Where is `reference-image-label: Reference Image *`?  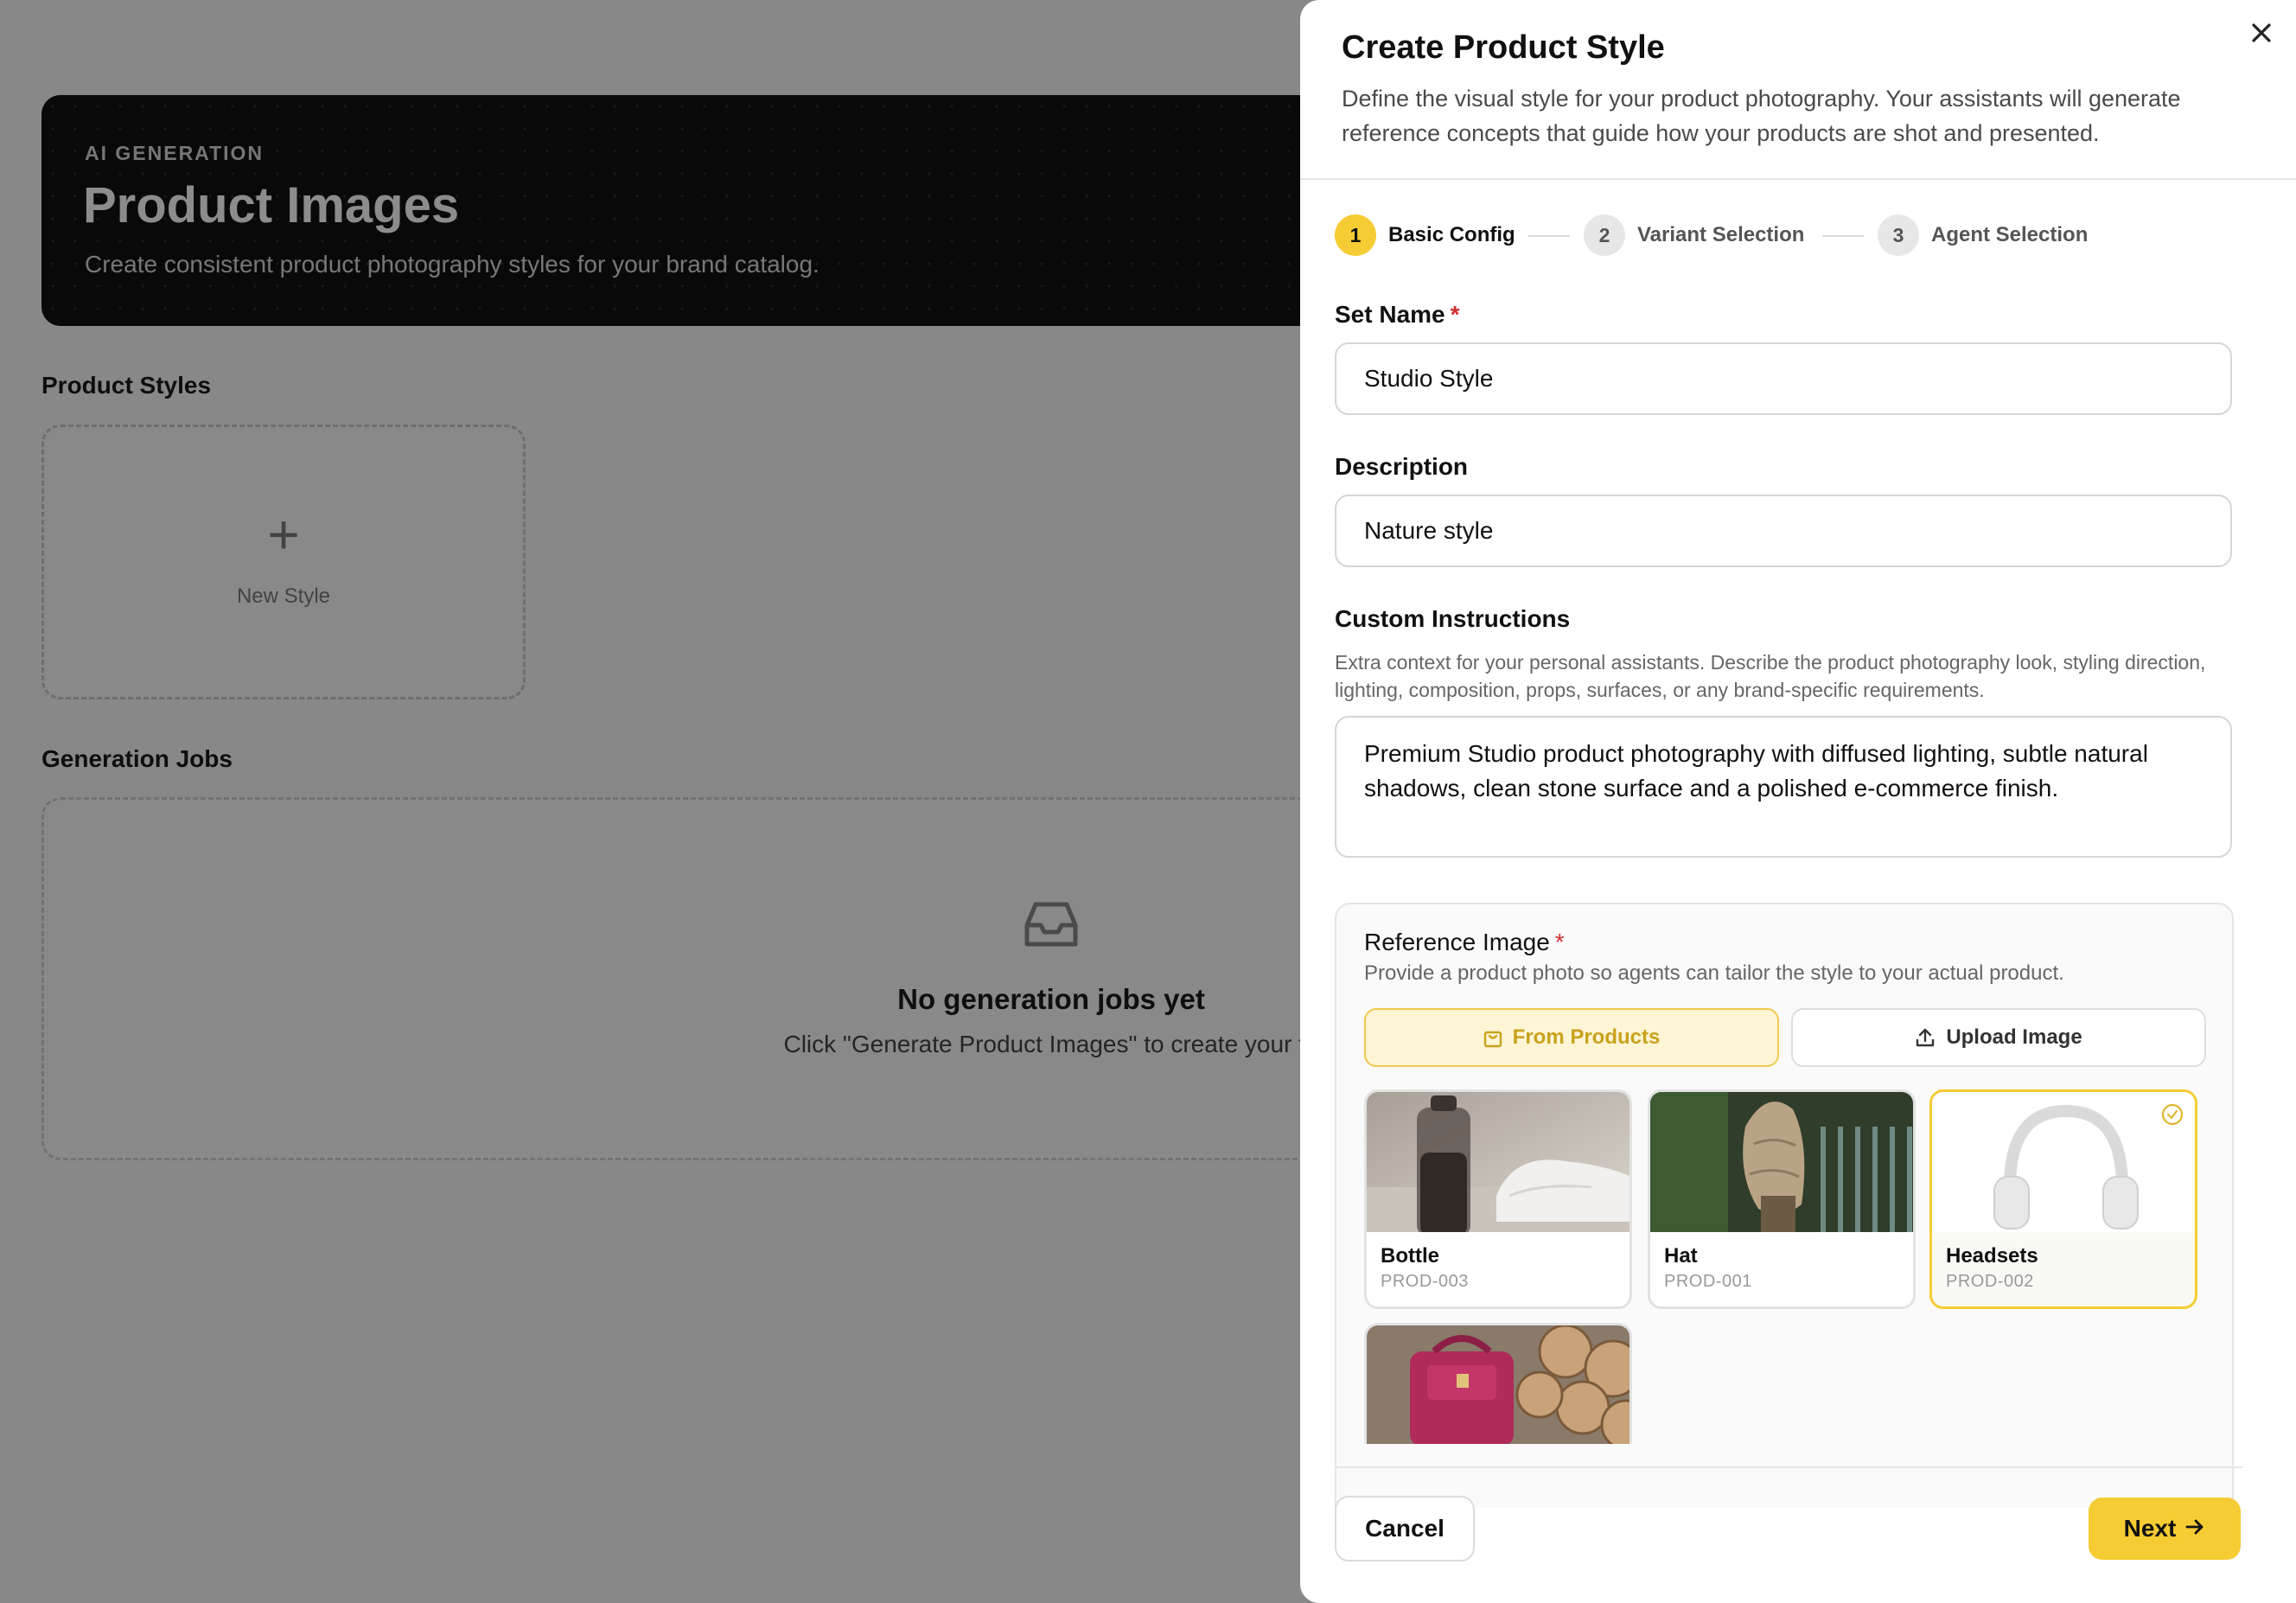 reference-image-label: Reference Image * is located at coordinates (1464, 942).